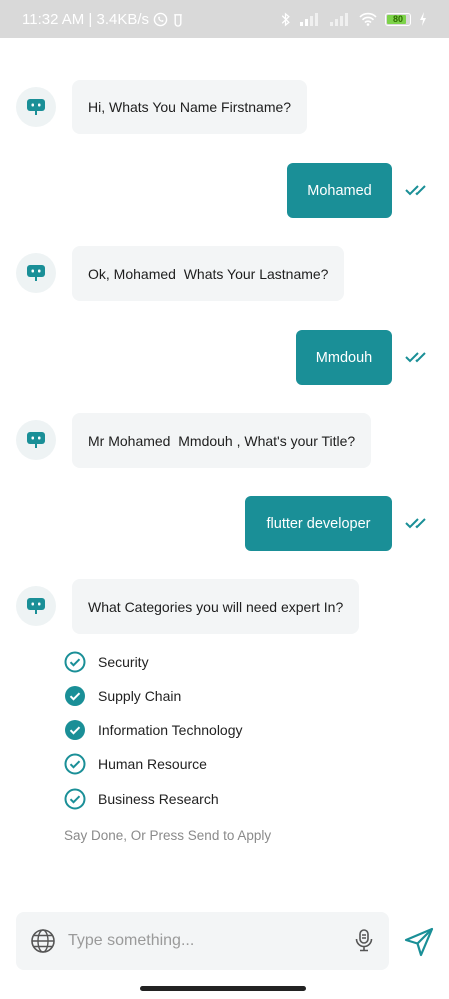 This screenshot has width=449, height=999. I want to click on category-option-supply-chain: Supply Chain, so click(122, 696).